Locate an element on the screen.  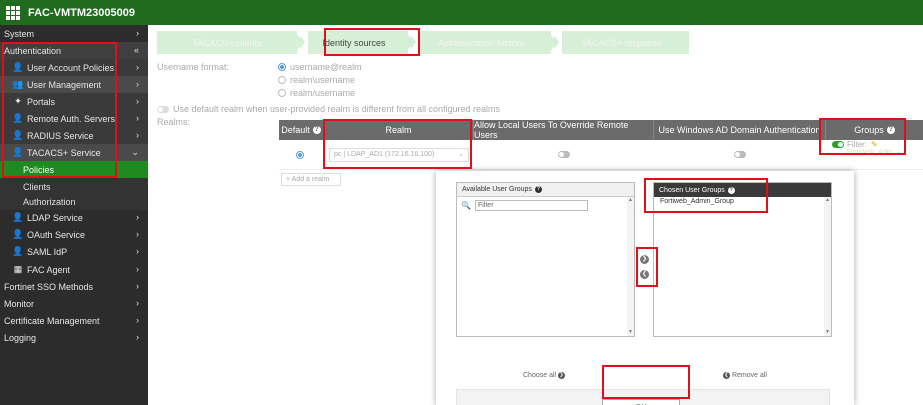
sidebar-item-saml-idp: 👤 SAML IdP › is located at coordinates (74, 251).